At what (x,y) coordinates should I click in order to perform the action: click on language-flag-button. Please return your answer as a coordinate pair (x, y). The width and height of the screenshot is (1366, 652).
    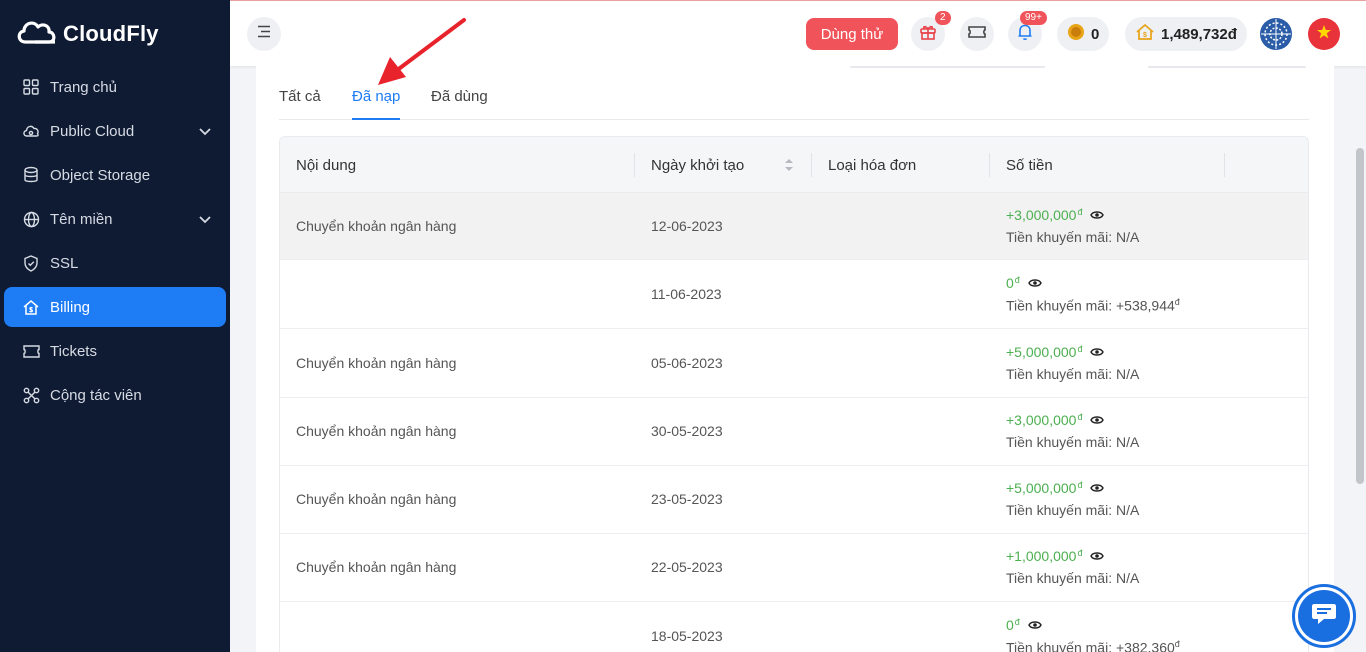
    Looking at the image, I should click on (1324, 34).